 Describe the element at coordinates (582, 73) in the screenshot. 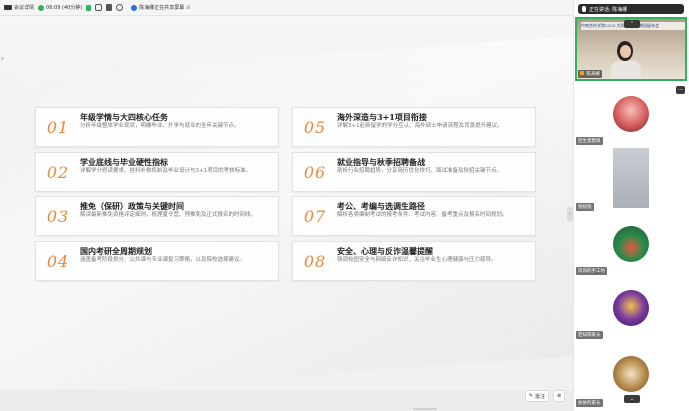

I see `host-badge-icon` at that location.